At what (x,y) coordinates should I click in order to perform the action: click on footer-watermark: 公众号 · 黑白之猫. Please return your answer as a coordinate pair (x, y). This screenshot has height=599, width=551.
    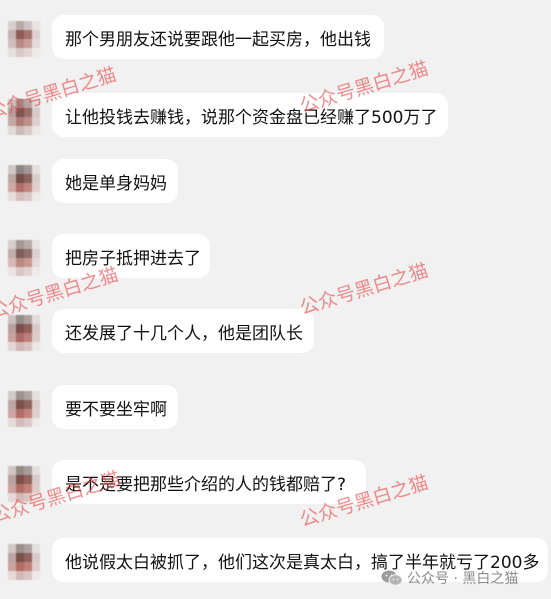
    Looking at the image, I should click on (449, 578).